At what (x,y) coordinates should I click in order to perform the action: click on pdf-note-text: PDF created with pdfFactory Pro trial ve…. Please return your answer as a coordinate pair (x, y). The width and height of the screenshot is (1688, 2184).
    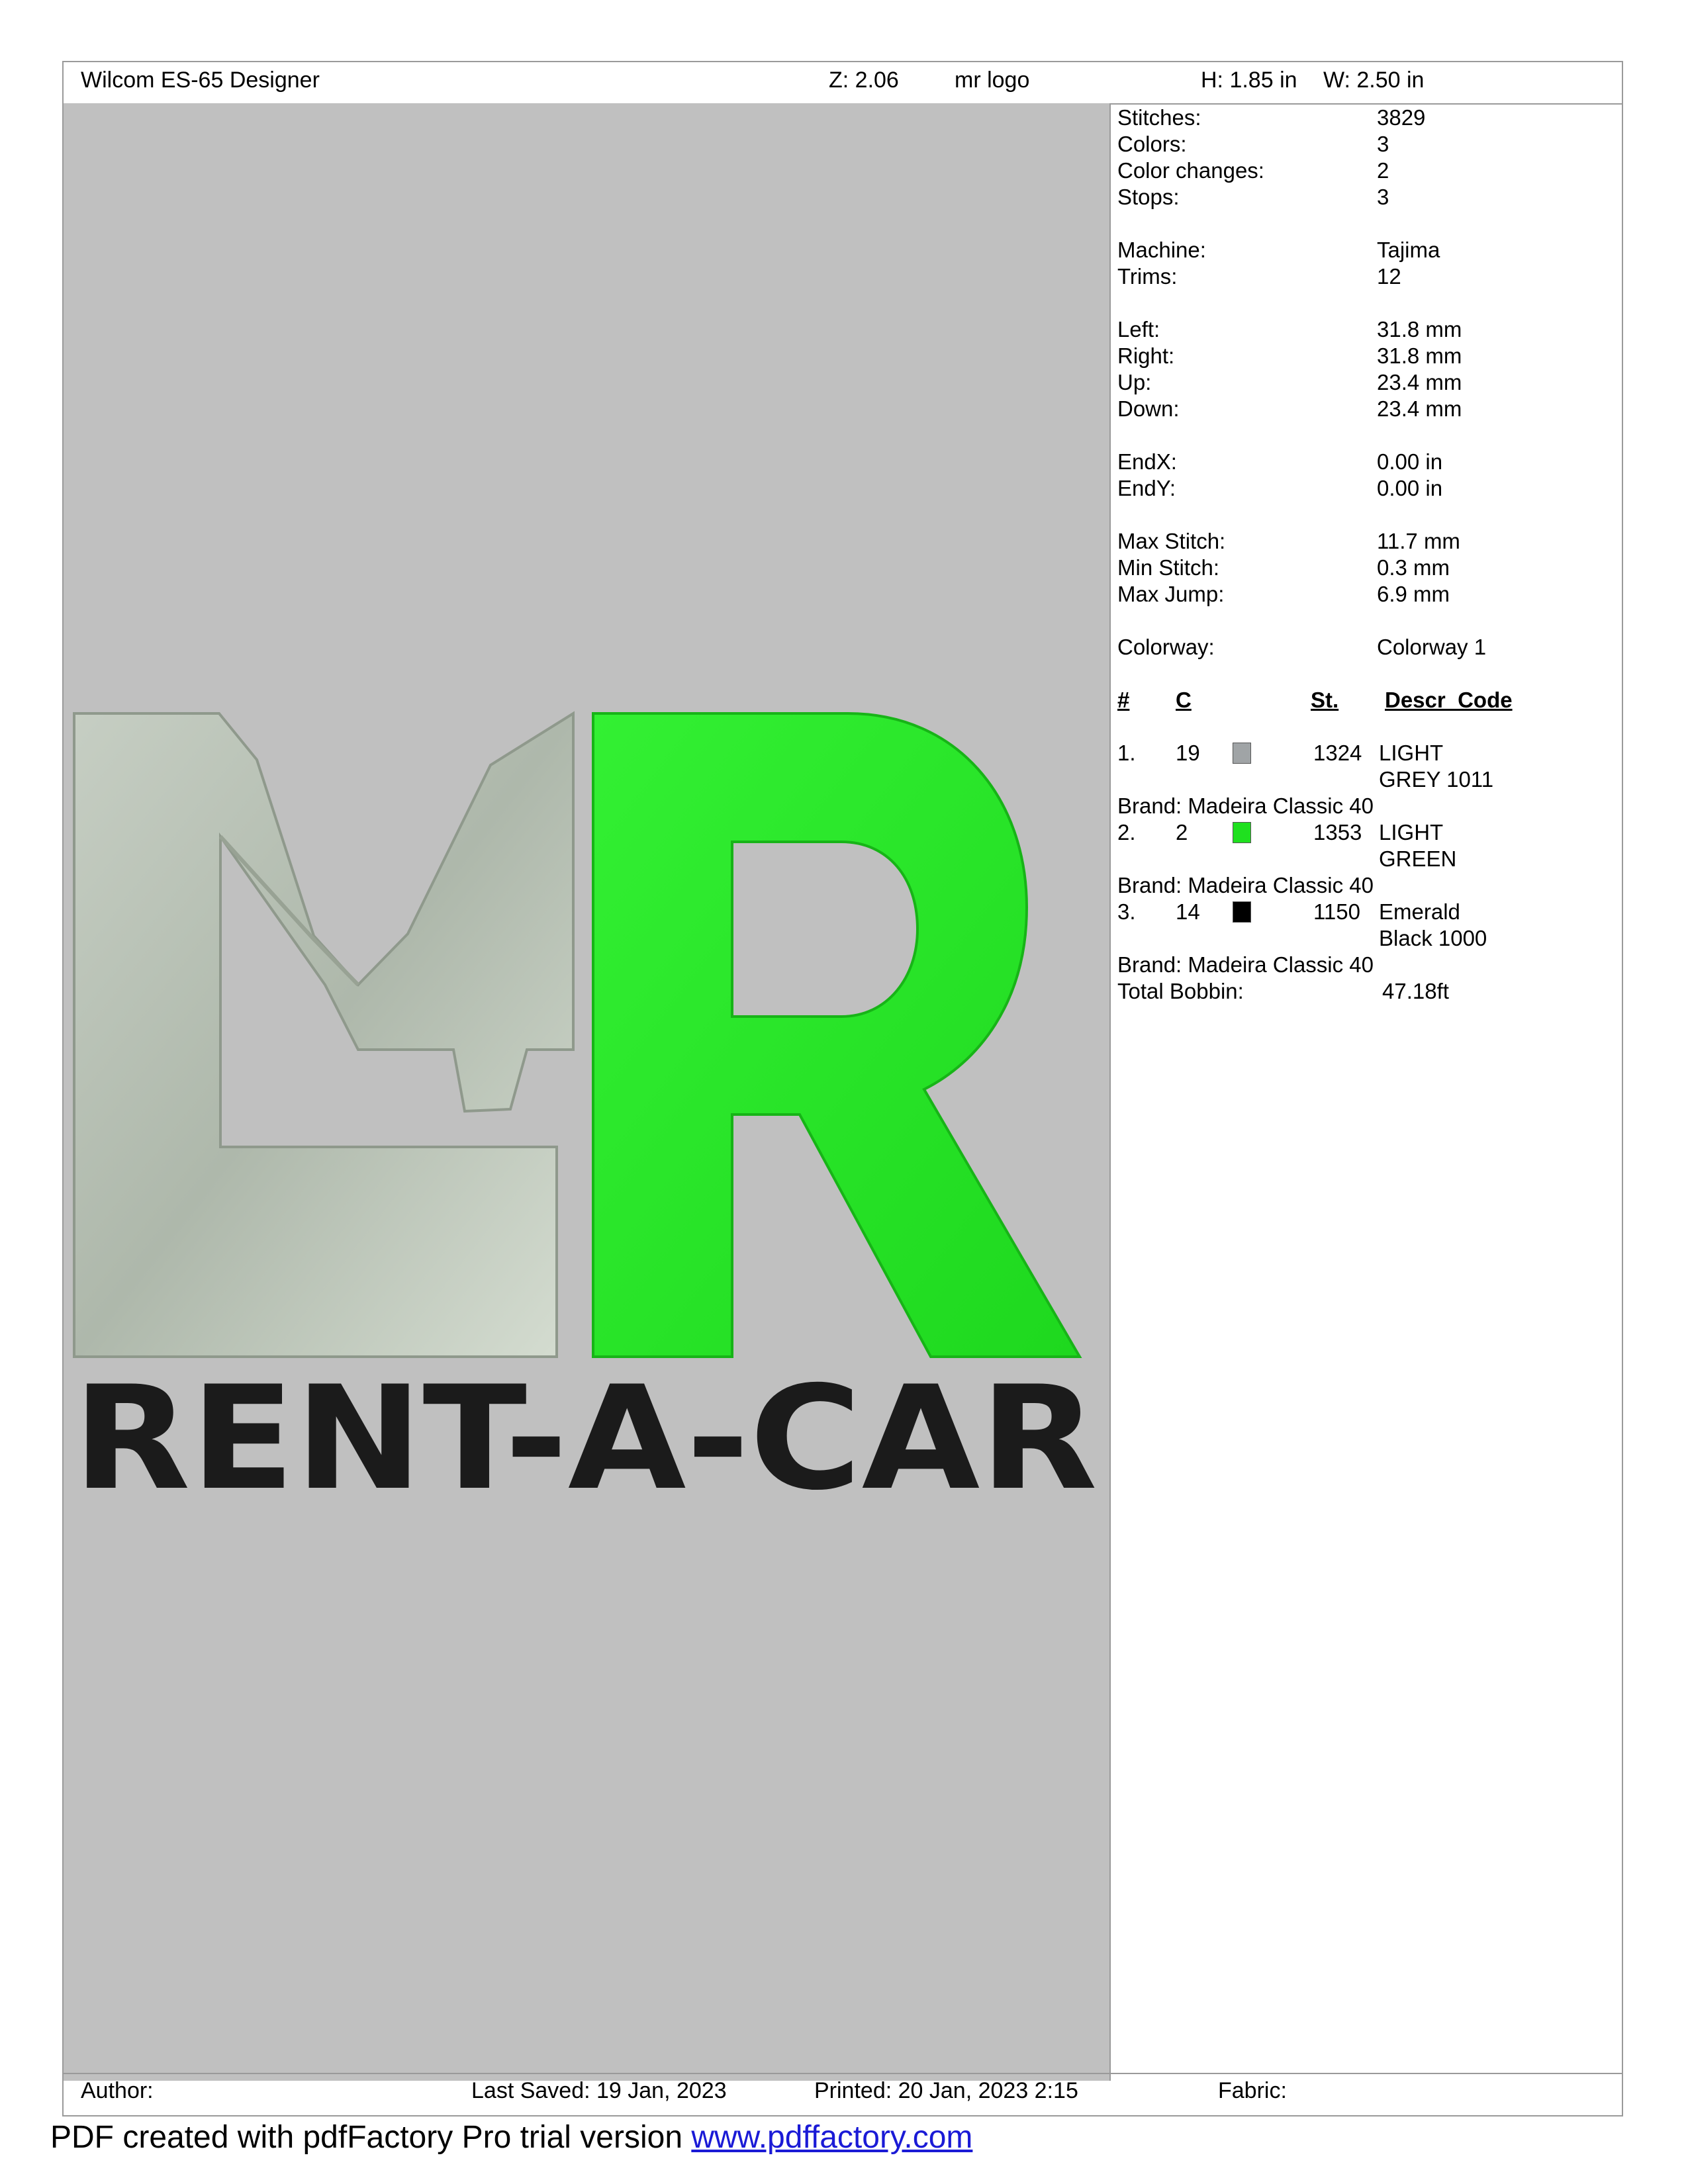
    Looking at the image, I should click on (371, 2137).